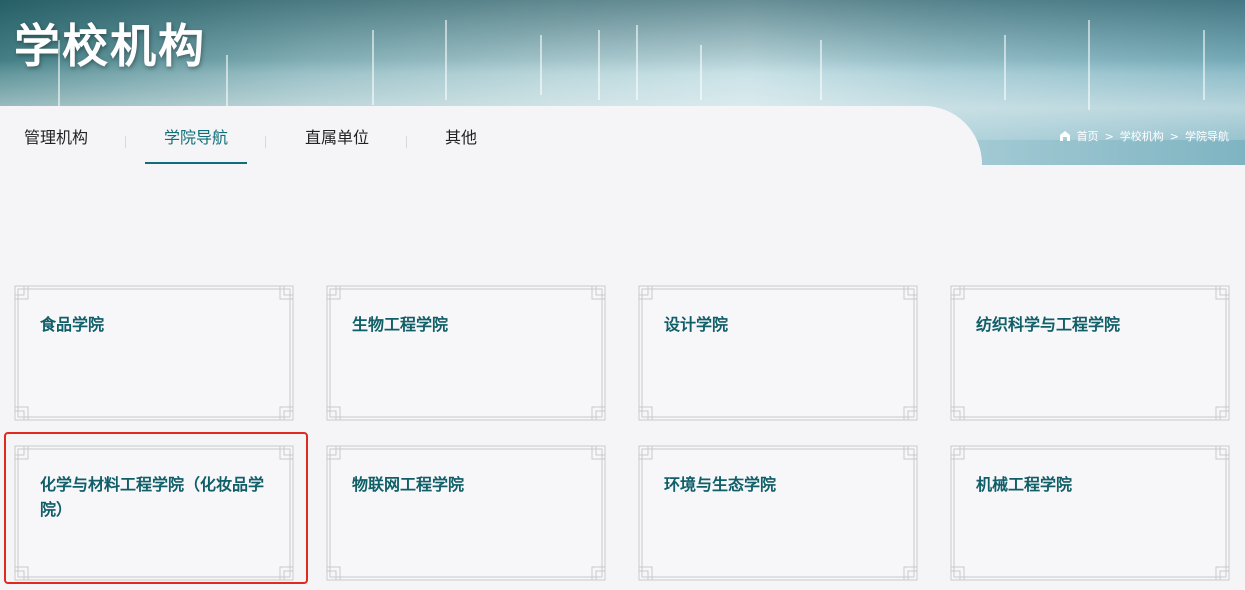  Describe the element at coordinates (408, 484) in the screenshot. I see `college-name: 物联网工程学院` at that location.